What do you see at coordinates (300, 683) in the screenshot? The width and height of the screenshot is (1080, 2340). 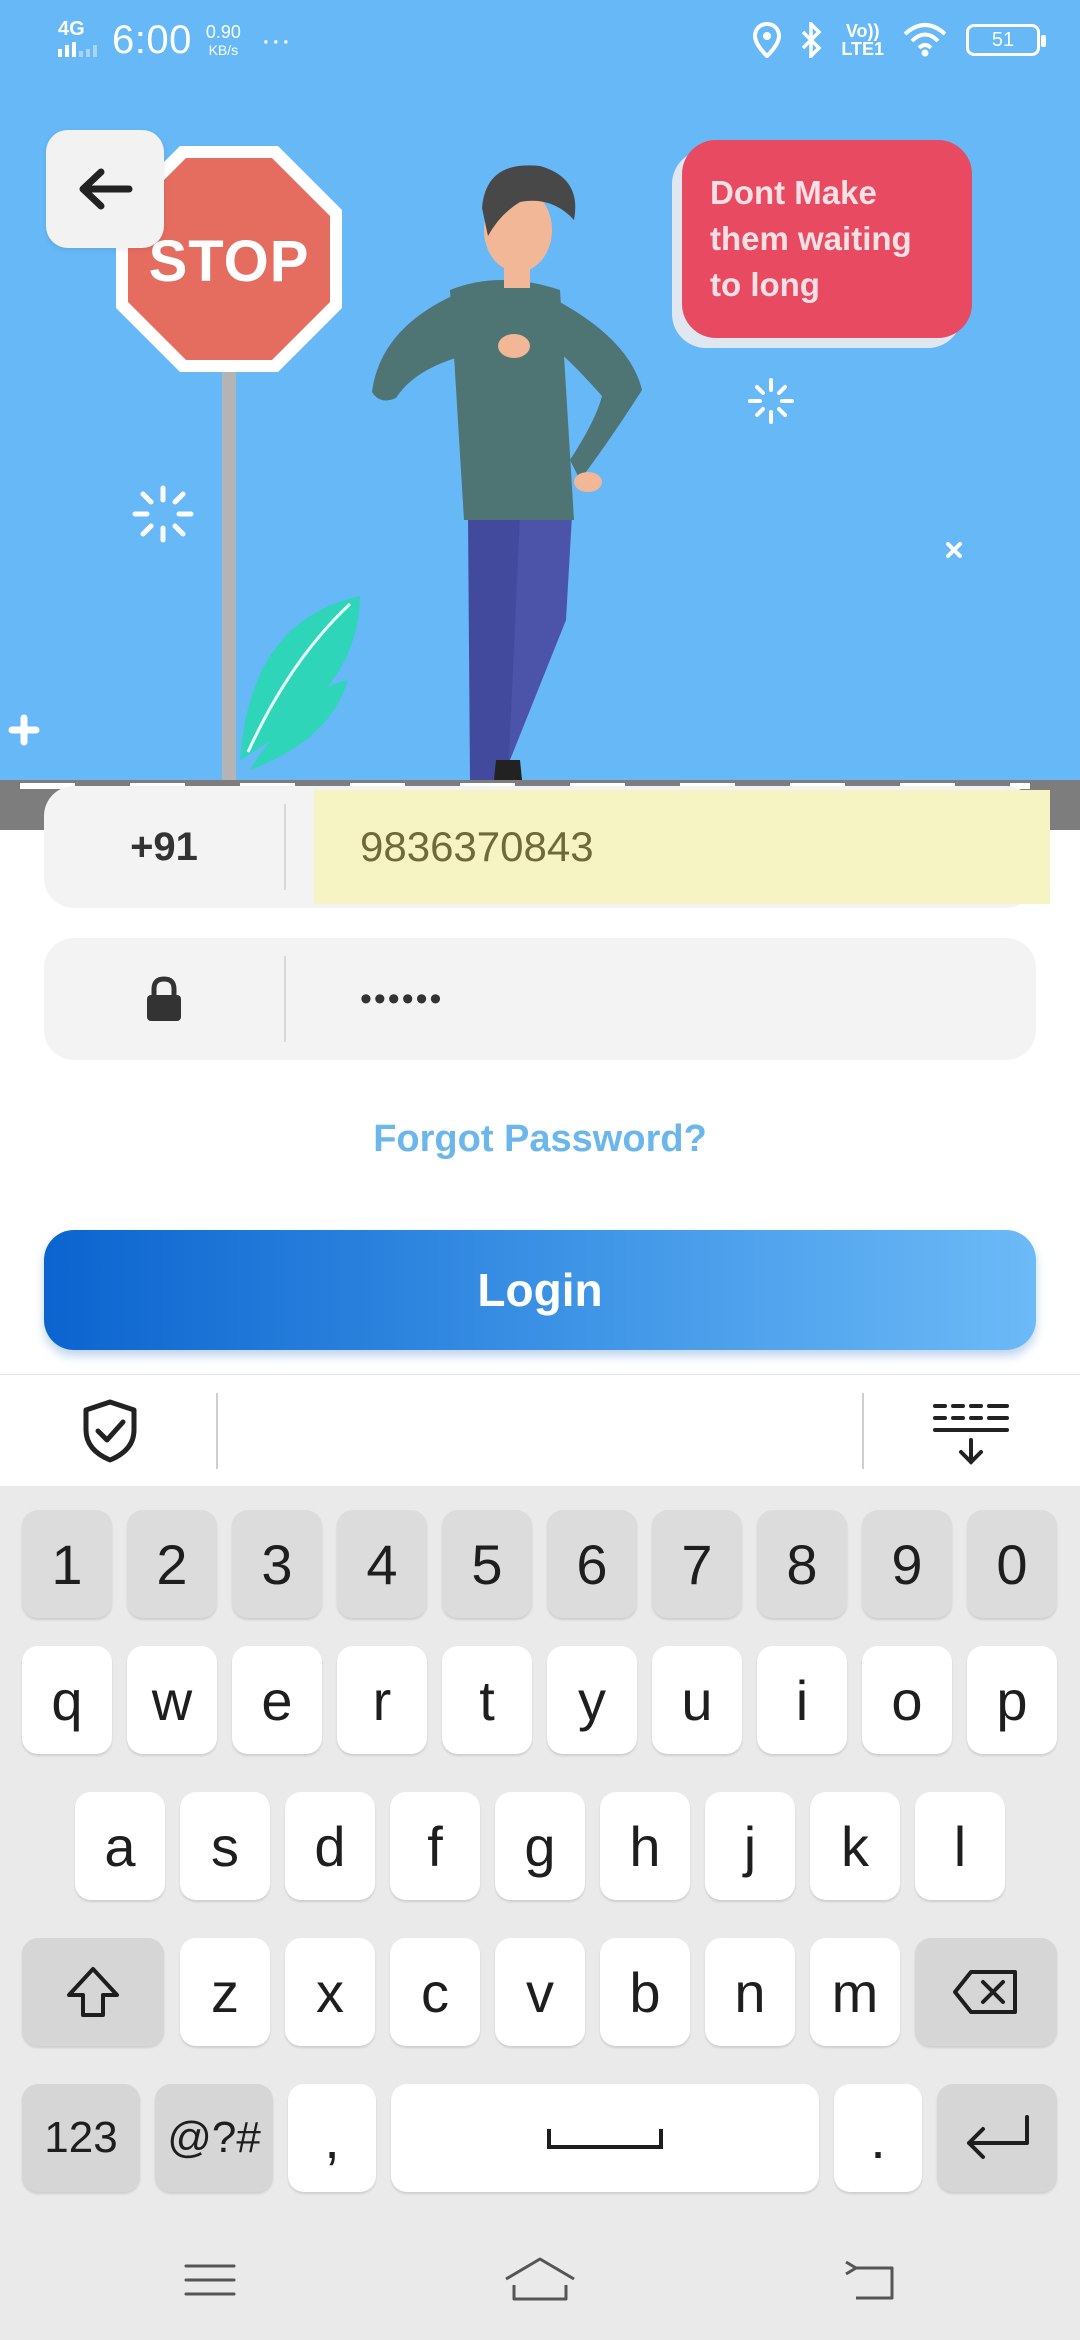 I see `plant-decor` at bounding box center [300, 683].